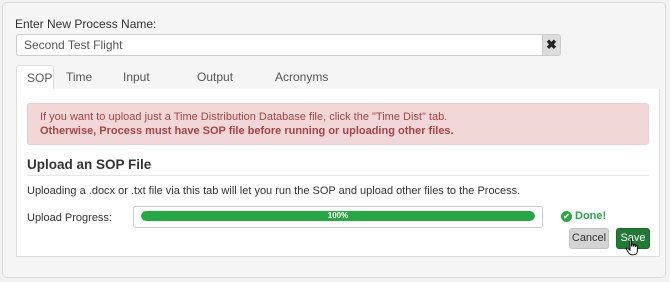  I want to click on hand-cursor-icon, so click(631, 247).